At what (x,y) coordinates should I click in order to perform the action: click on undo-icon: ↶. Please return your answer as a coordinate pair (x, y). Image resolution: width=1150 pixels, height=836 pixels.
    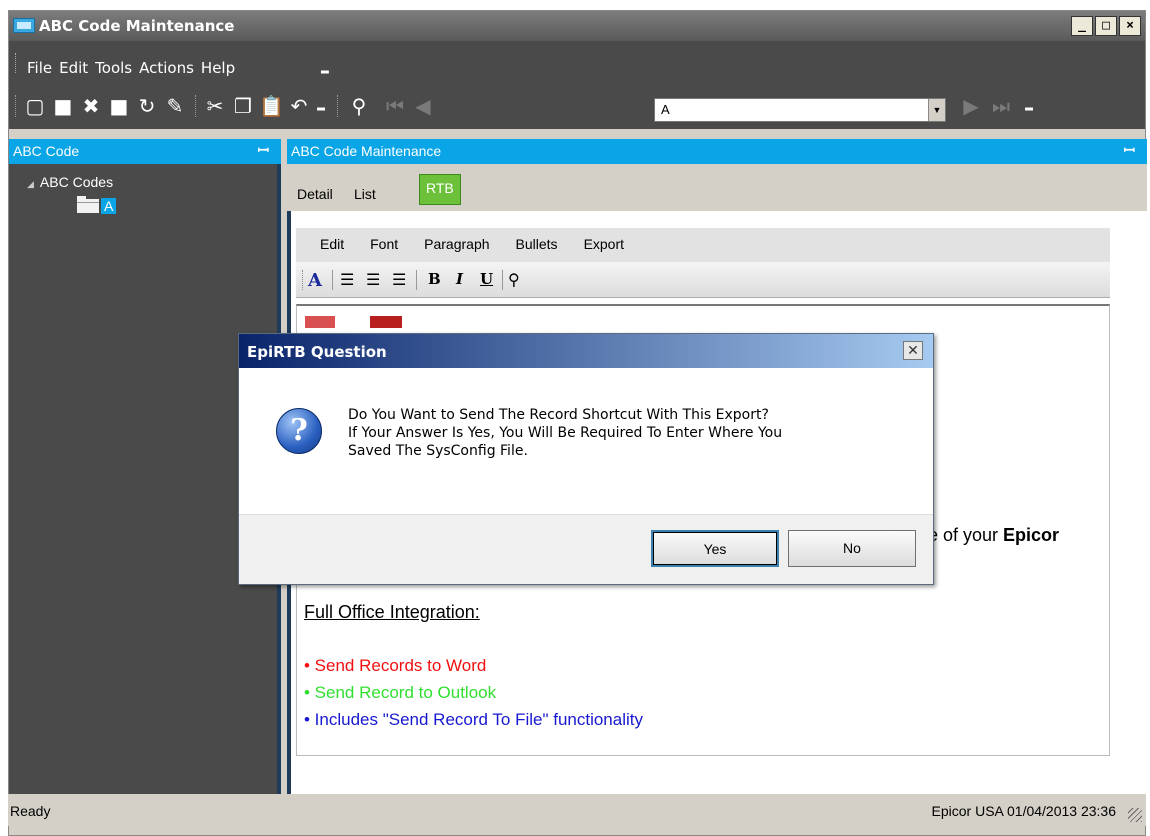
    Looking at the image, I should click on (299, 106).